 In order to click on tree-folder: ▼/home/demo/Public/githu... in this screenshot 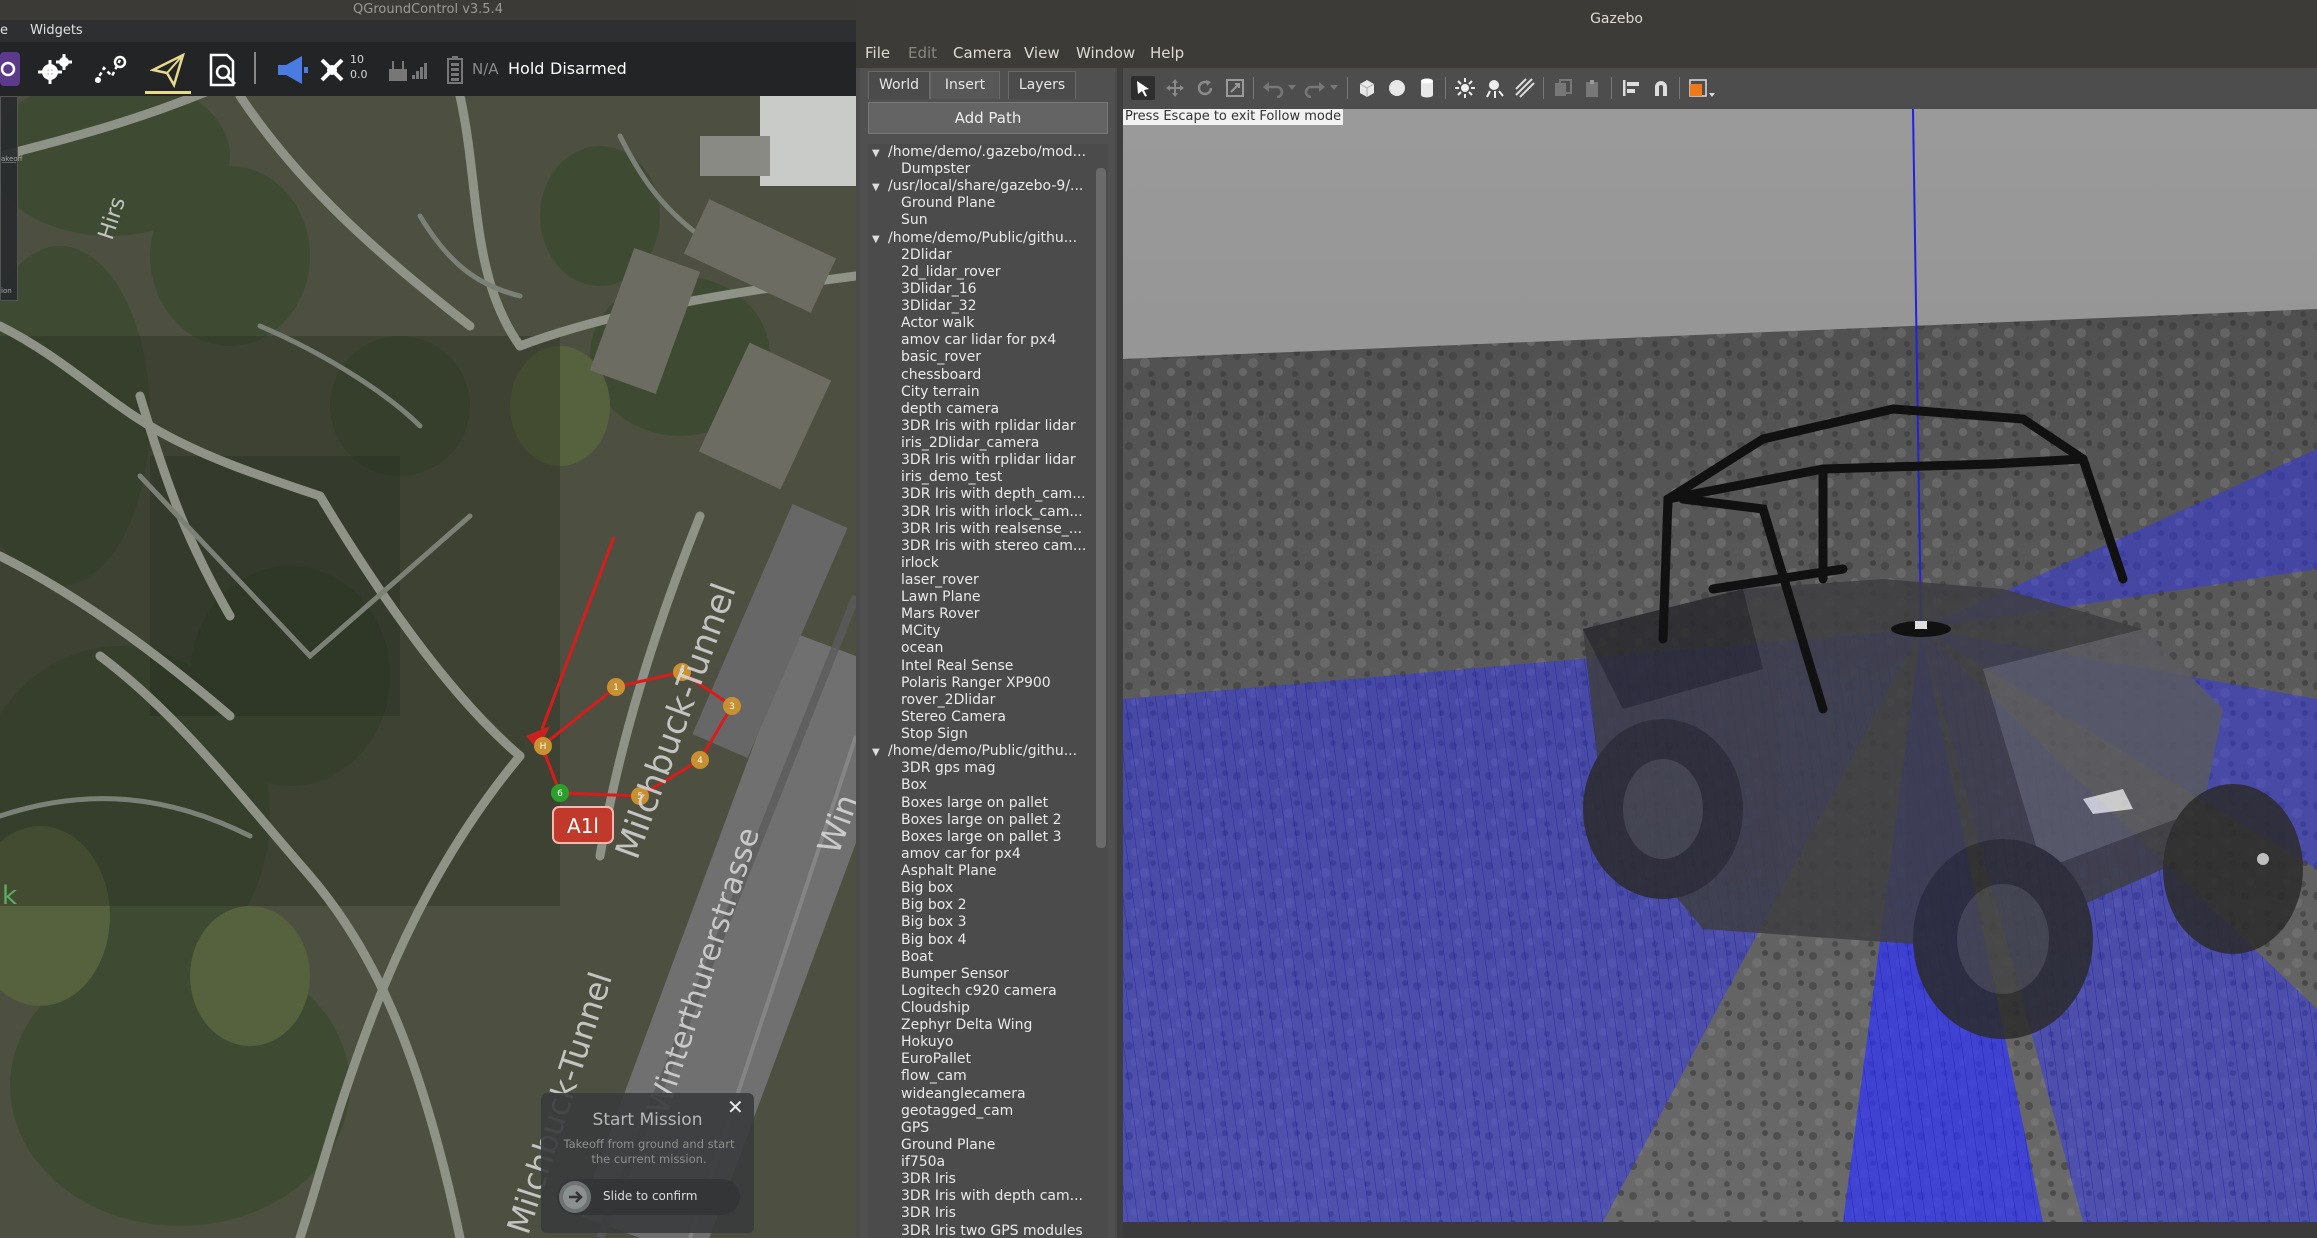, I will do `click(974, 238)`.